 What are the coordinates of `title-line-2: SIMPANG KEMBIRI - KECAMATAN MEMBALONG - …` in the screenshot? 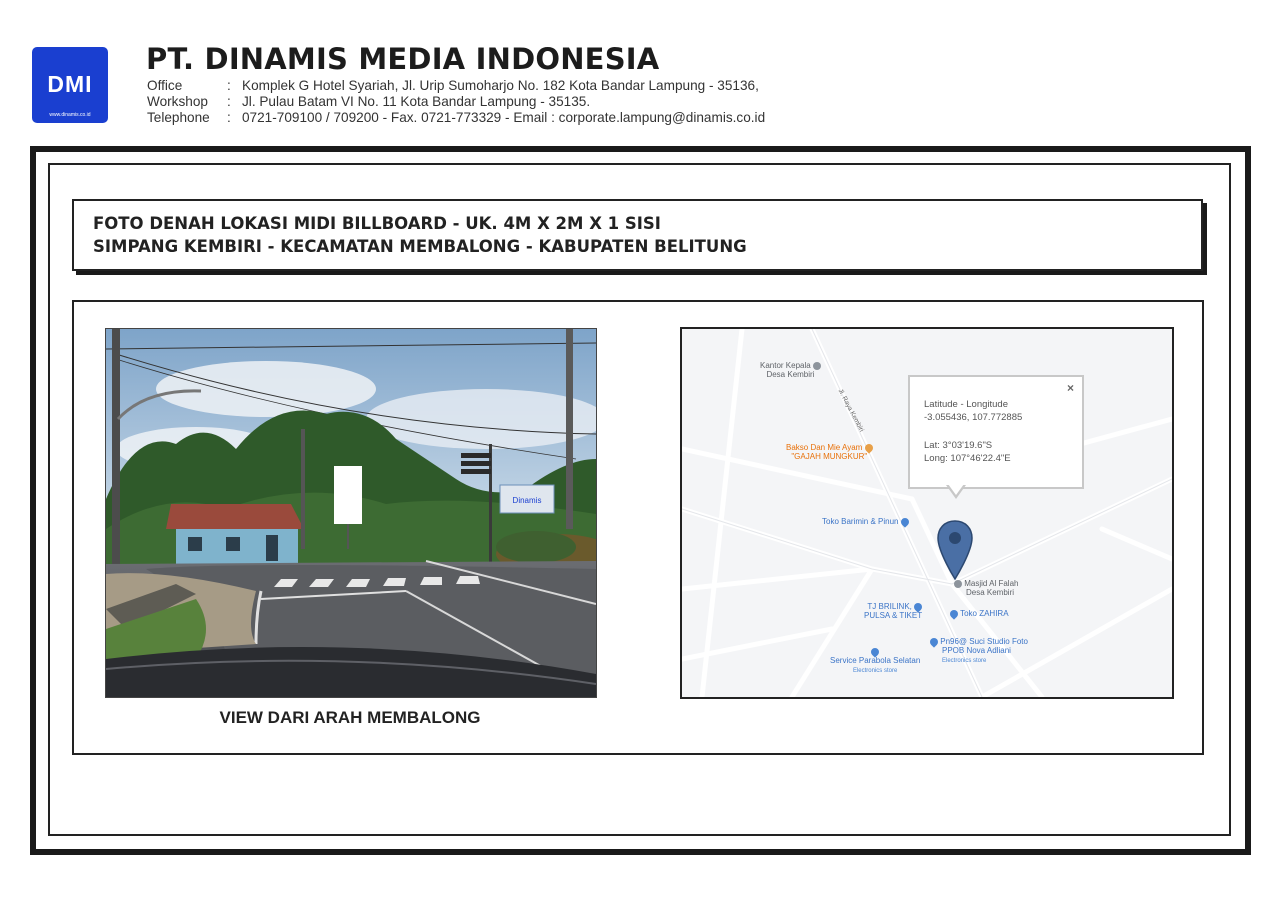 It's located at (420, 246).